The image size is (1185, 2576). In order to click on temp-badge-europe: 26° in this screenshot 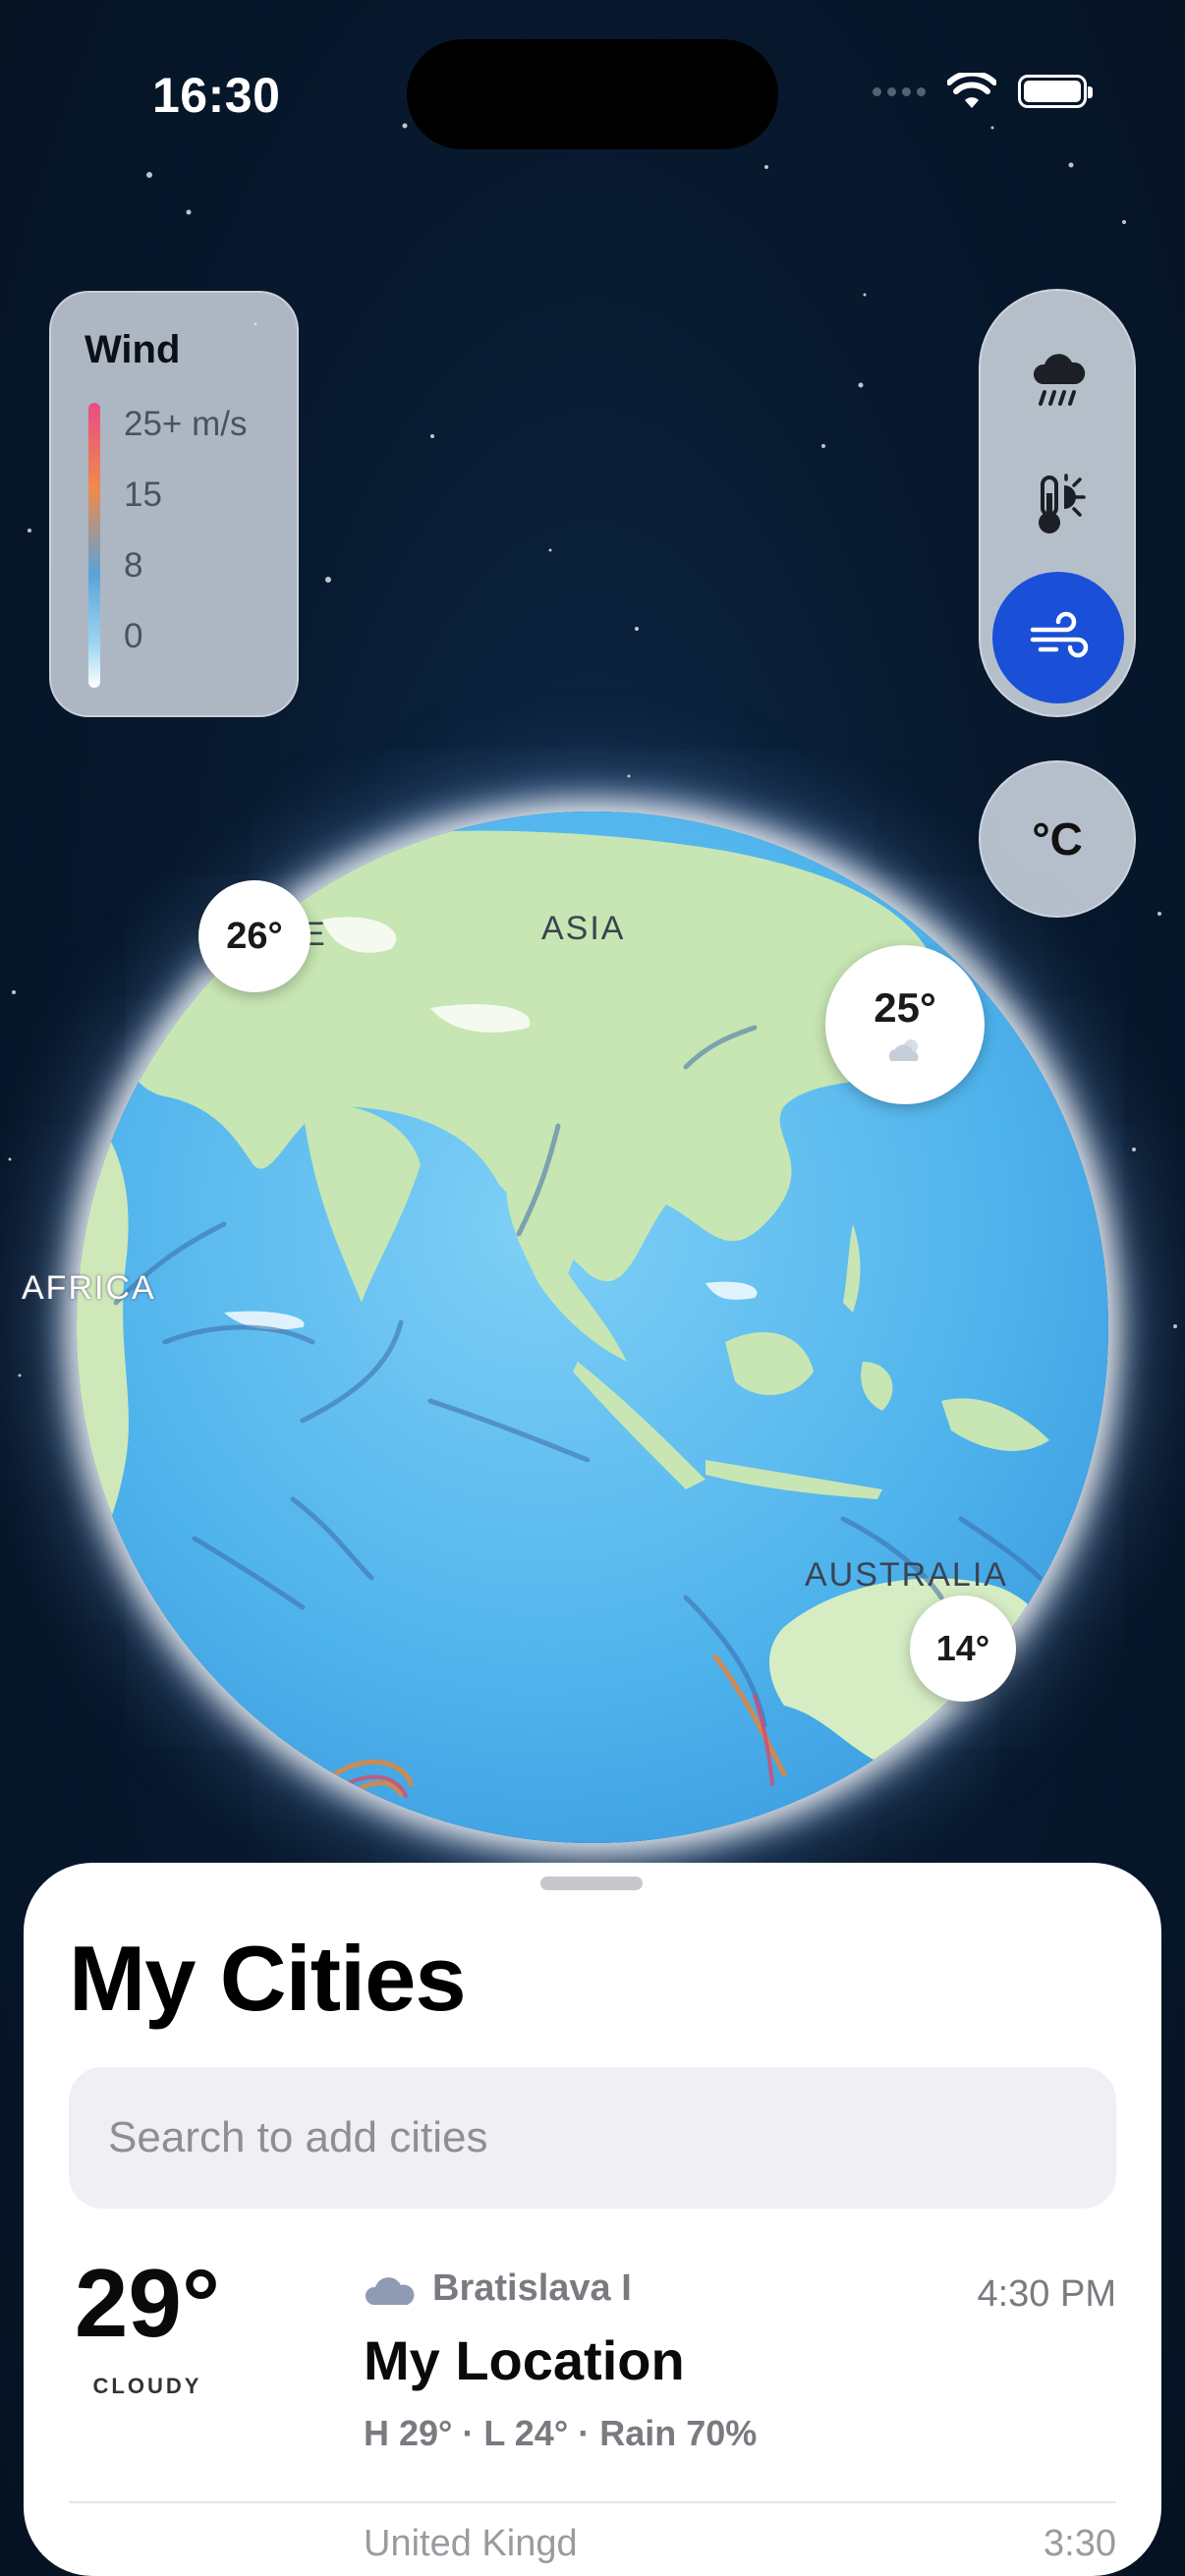, I will do `click(254, 936)`.